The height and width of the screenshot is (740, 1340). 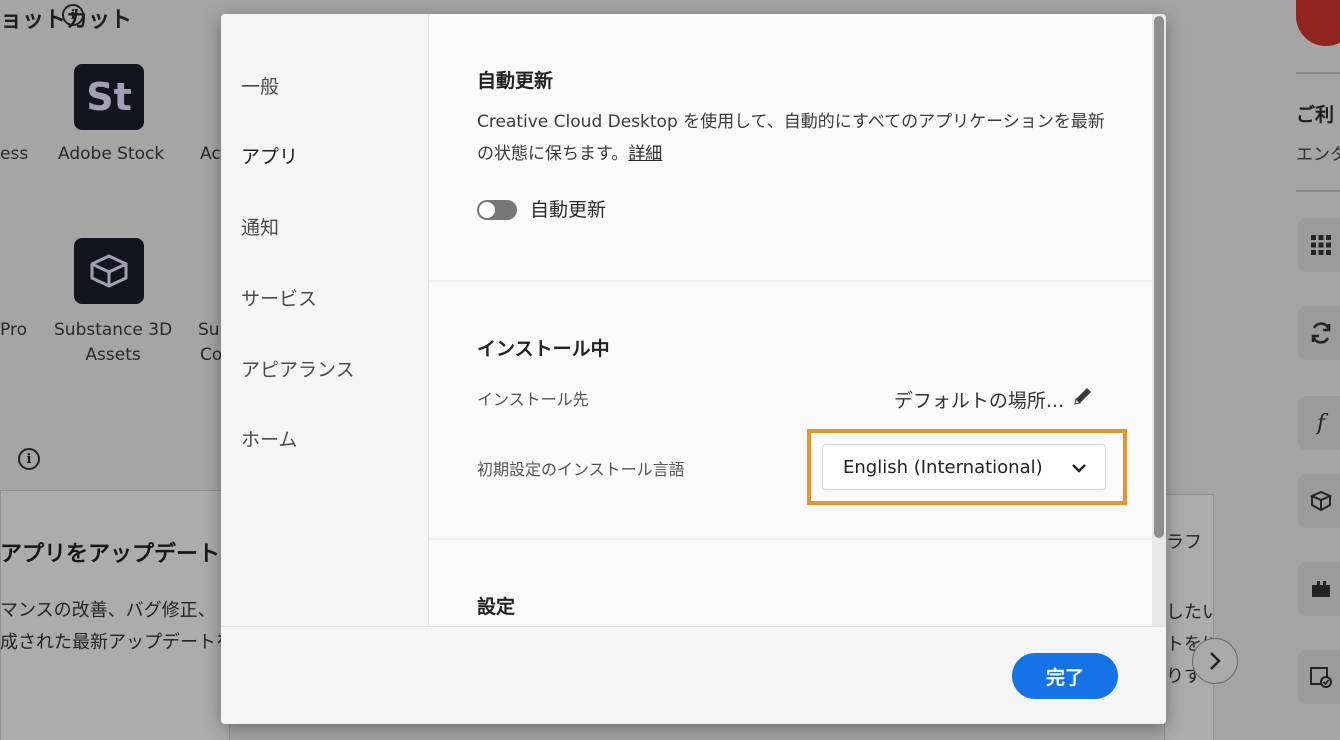 I want to click on nav-item-appearance: アピアランス, so click(x=298, y=368).